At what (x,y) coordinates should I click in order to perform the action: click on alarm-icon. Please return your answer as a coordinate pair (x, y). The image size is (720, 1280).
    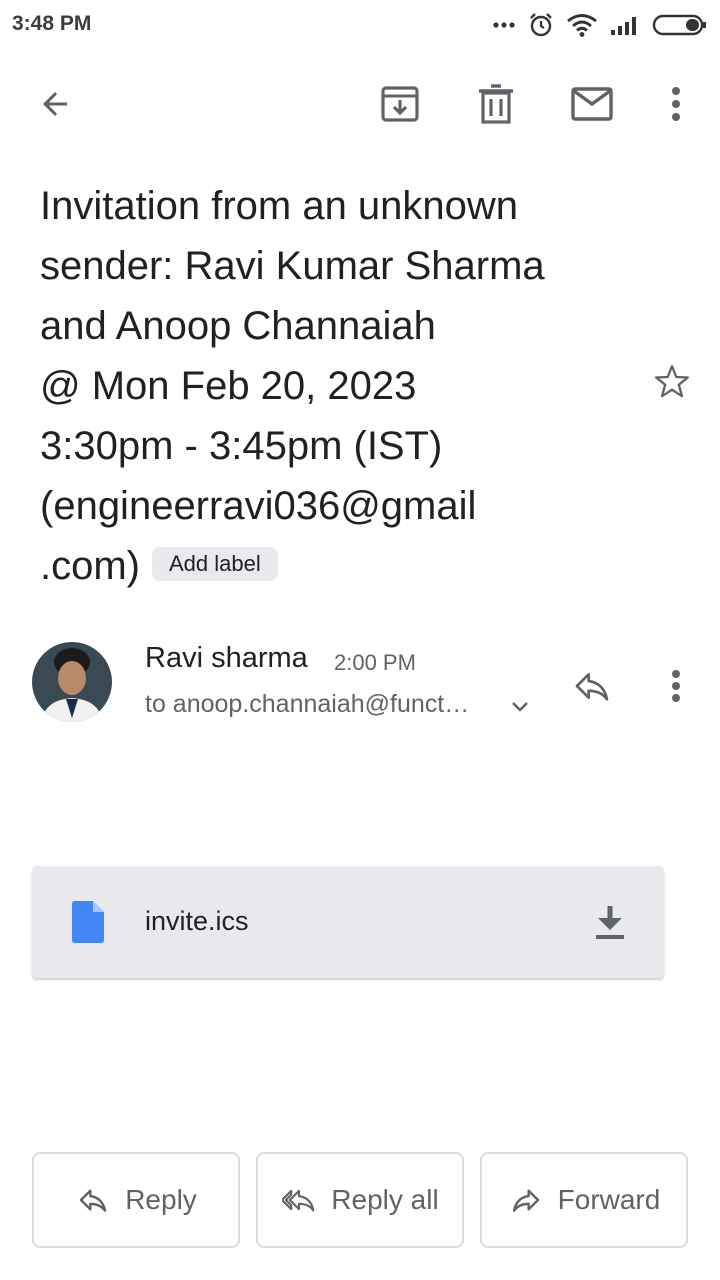
    Looking at the image, I should click on (541, 25).